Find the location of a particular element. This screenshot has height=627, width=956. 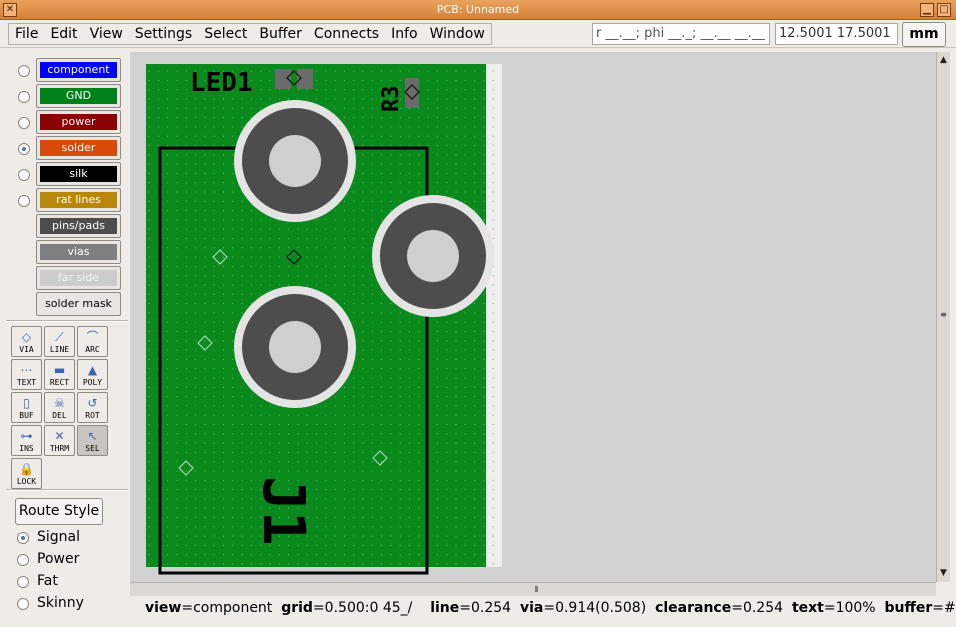

buffer-icon: ▯ is located at coordinates (26, 403).